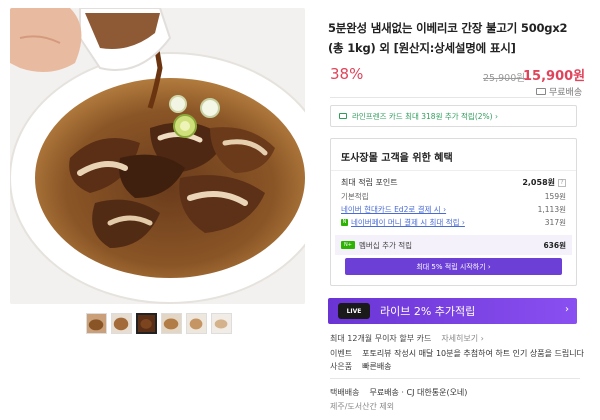 The image size is (600, 420). I want to click on delivery-sub-text: 제주/도서산간 제외, so click(362, 406).